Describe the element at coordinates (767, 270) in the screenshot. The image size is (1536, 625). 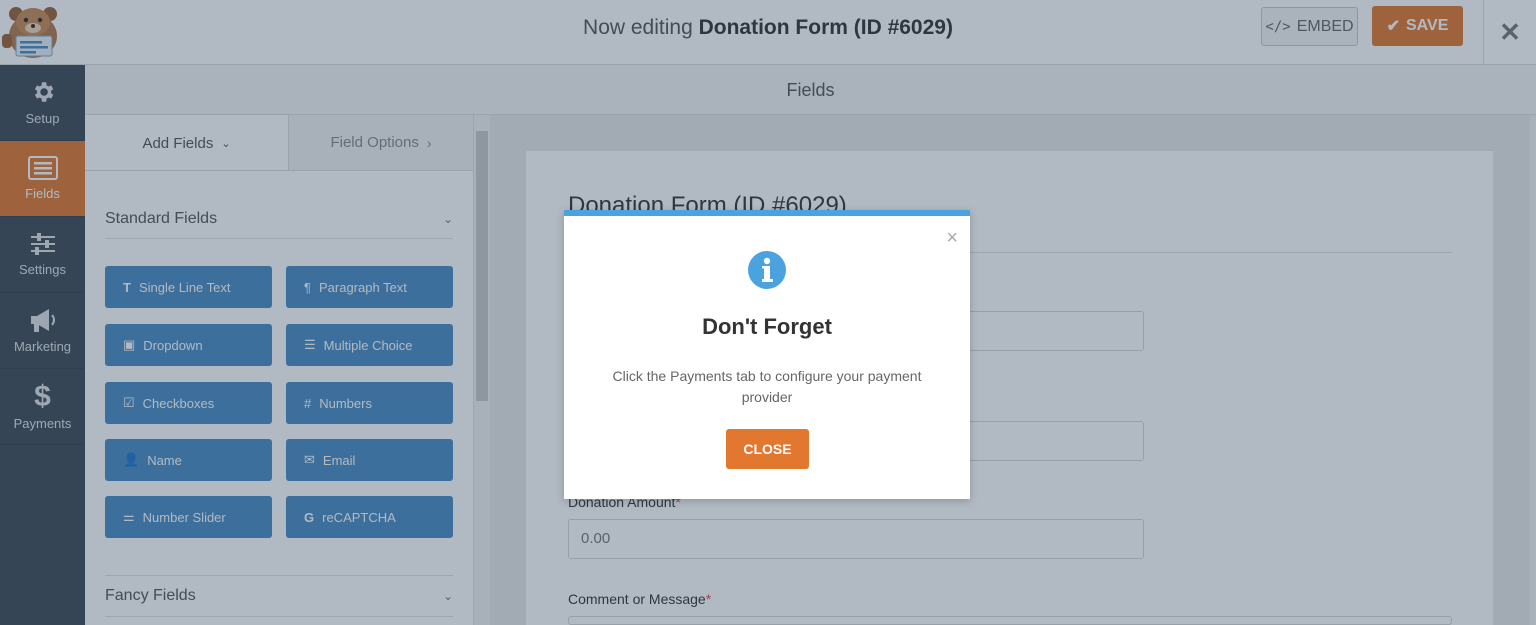
I see `info-icon` at that location.